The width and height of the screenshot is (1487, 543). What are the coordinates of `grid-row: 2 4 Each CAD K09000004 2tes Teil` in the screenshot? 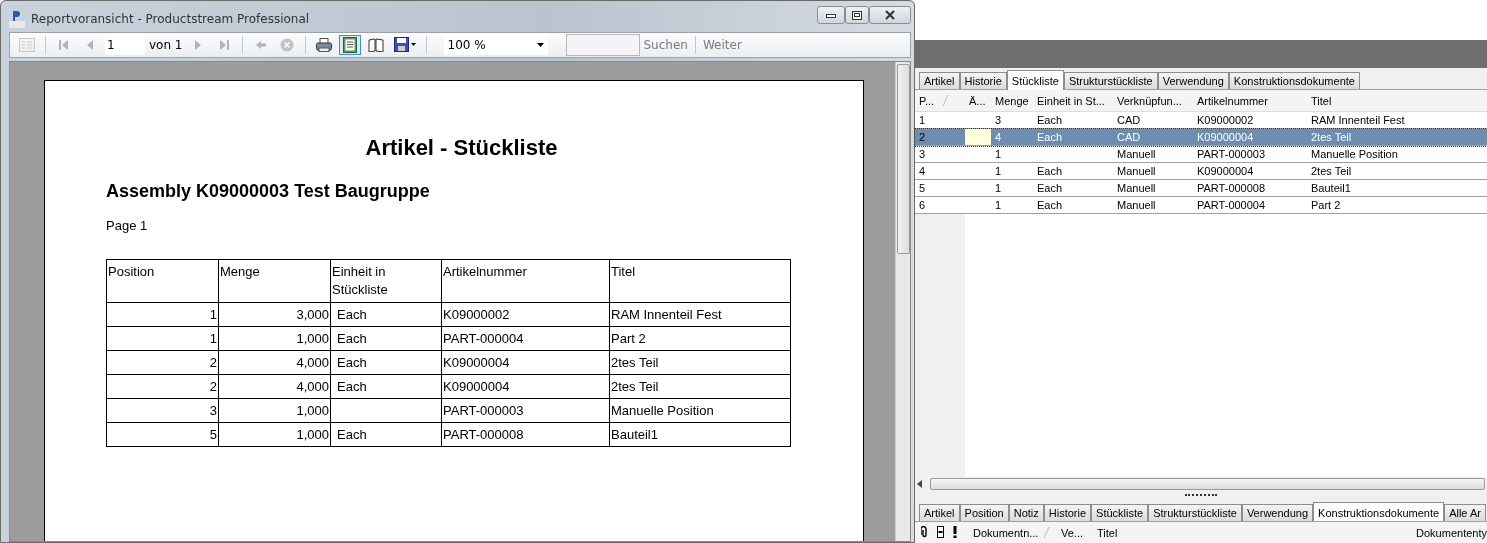 It's located at (1201, 137).